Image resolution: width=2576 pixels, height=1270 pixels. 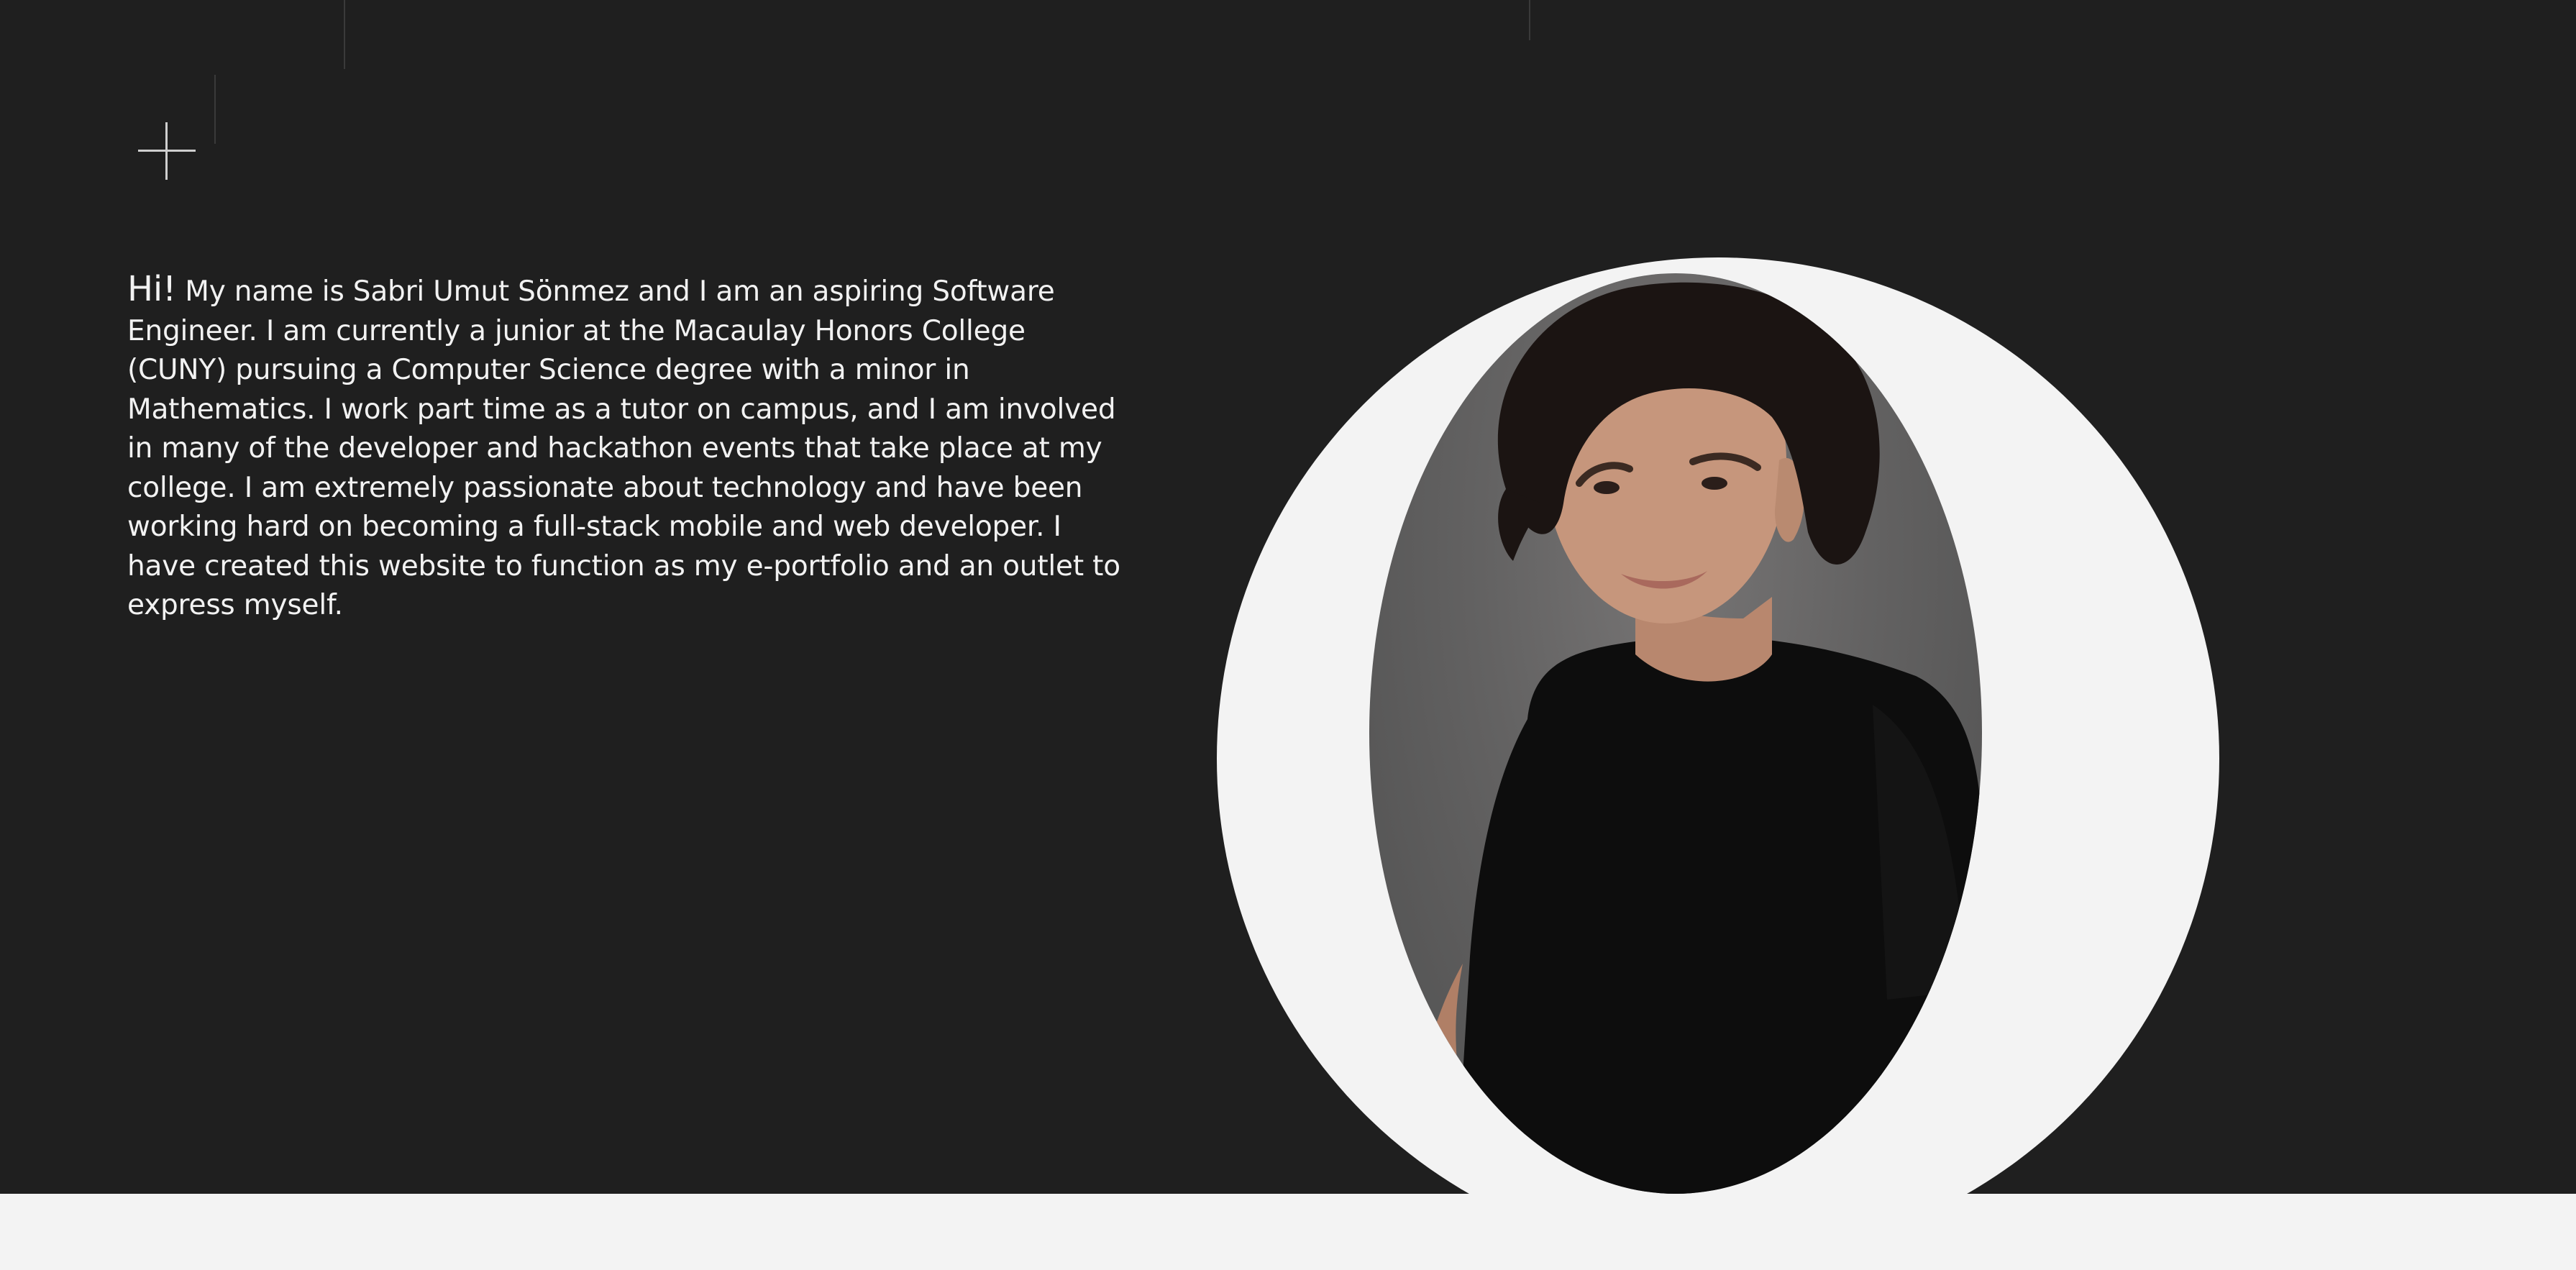 I want to click on footer-band, so click(x=1288, y=1232).